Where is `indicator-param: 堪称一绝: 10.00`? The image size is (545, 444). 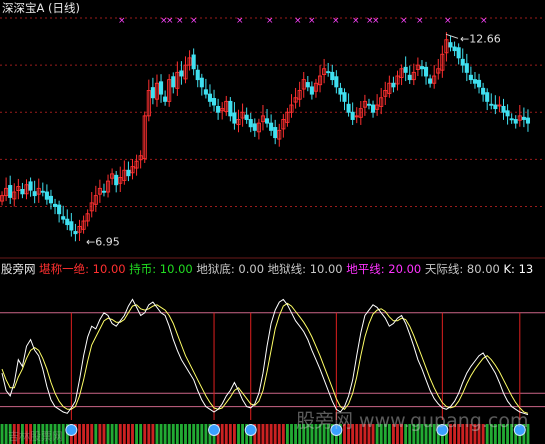
indicator-param: 堪称一绝: 10.00 is located at coordinates (82, 269).